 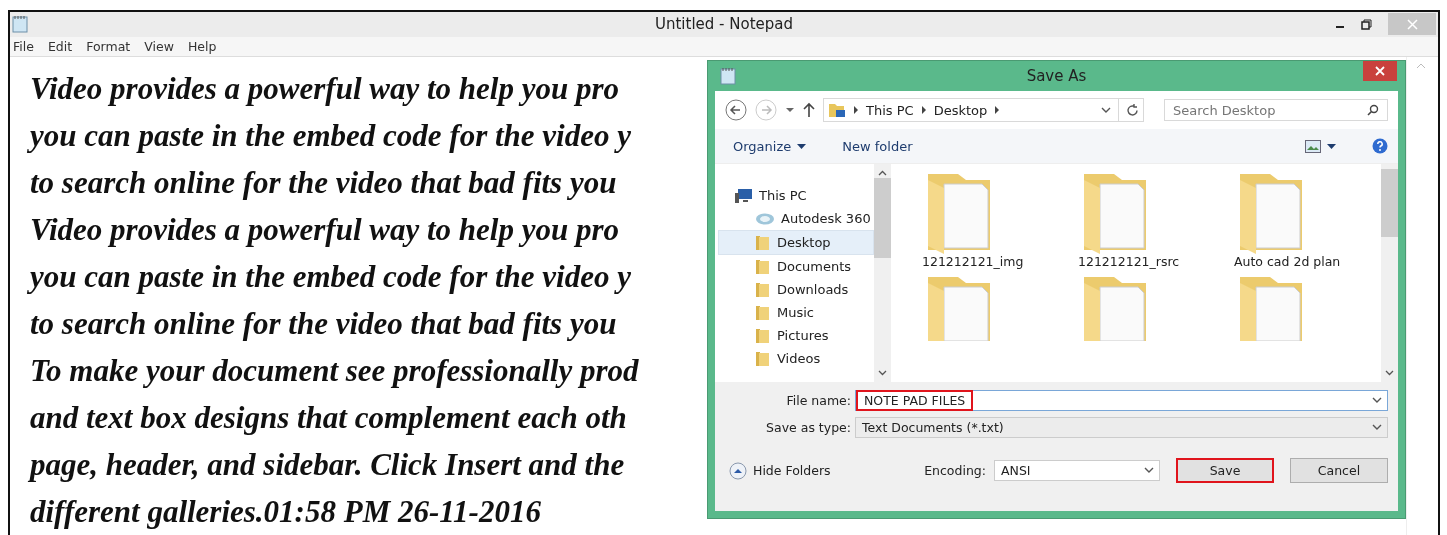 I want to click on document-text-line: different galleries.01:58 PM 26-11-2016, so click(x=285, y=512).